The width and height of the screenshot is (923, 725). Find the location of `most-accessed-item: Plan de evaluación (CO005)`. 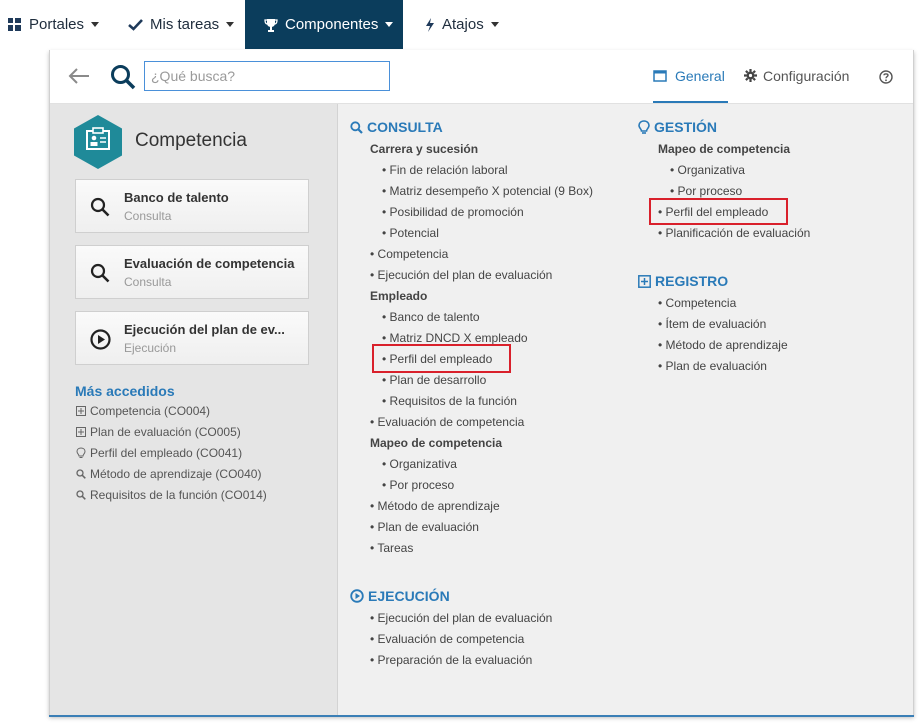

most-accessed-item: Plan de evaluación (CO005) is located at coordinates (158, 432).